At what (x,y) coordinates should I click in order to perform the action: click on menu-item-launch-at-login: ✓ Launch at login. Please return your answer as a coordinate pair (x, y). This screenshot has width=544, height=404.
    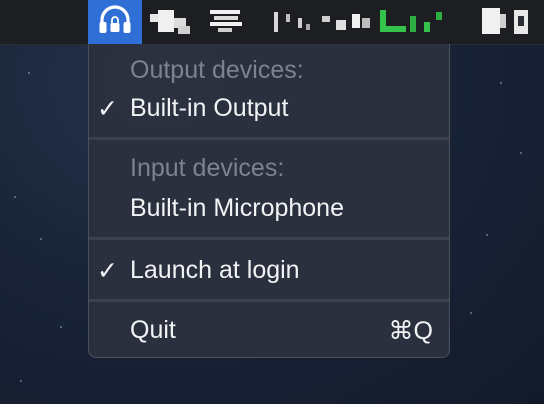
    Looking at the image, I should click on (269, 272).